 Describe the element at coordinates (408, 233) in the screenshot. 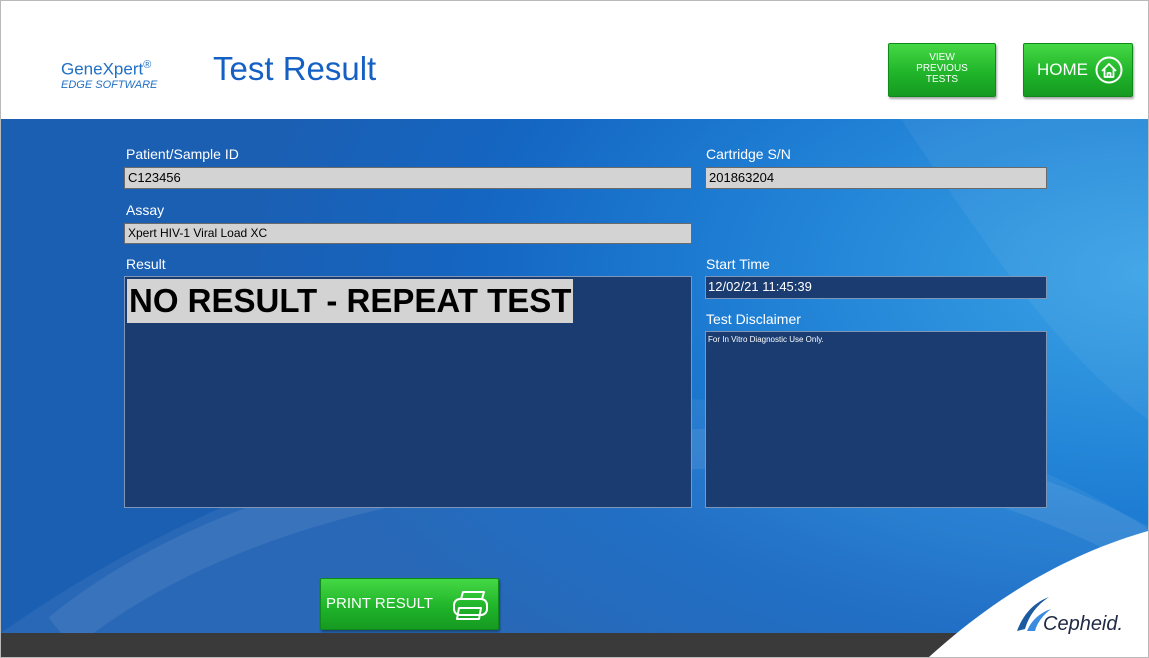

I see `assay-field: Xpert HIV-1 Viral Load XC` at that location.